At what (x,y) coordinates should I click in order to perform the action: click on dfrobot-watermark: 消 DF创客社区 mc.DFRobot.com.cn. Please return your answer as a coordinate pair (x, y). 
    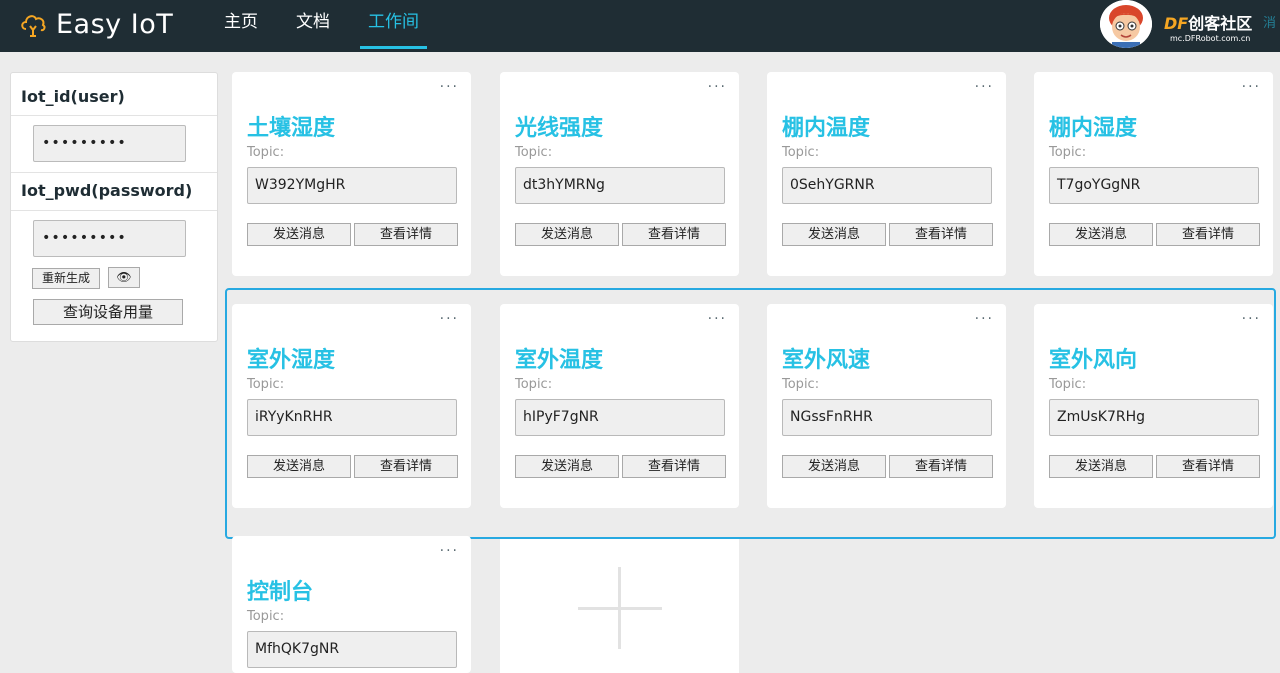
    Looking at the image, I should click on (1189, 26).